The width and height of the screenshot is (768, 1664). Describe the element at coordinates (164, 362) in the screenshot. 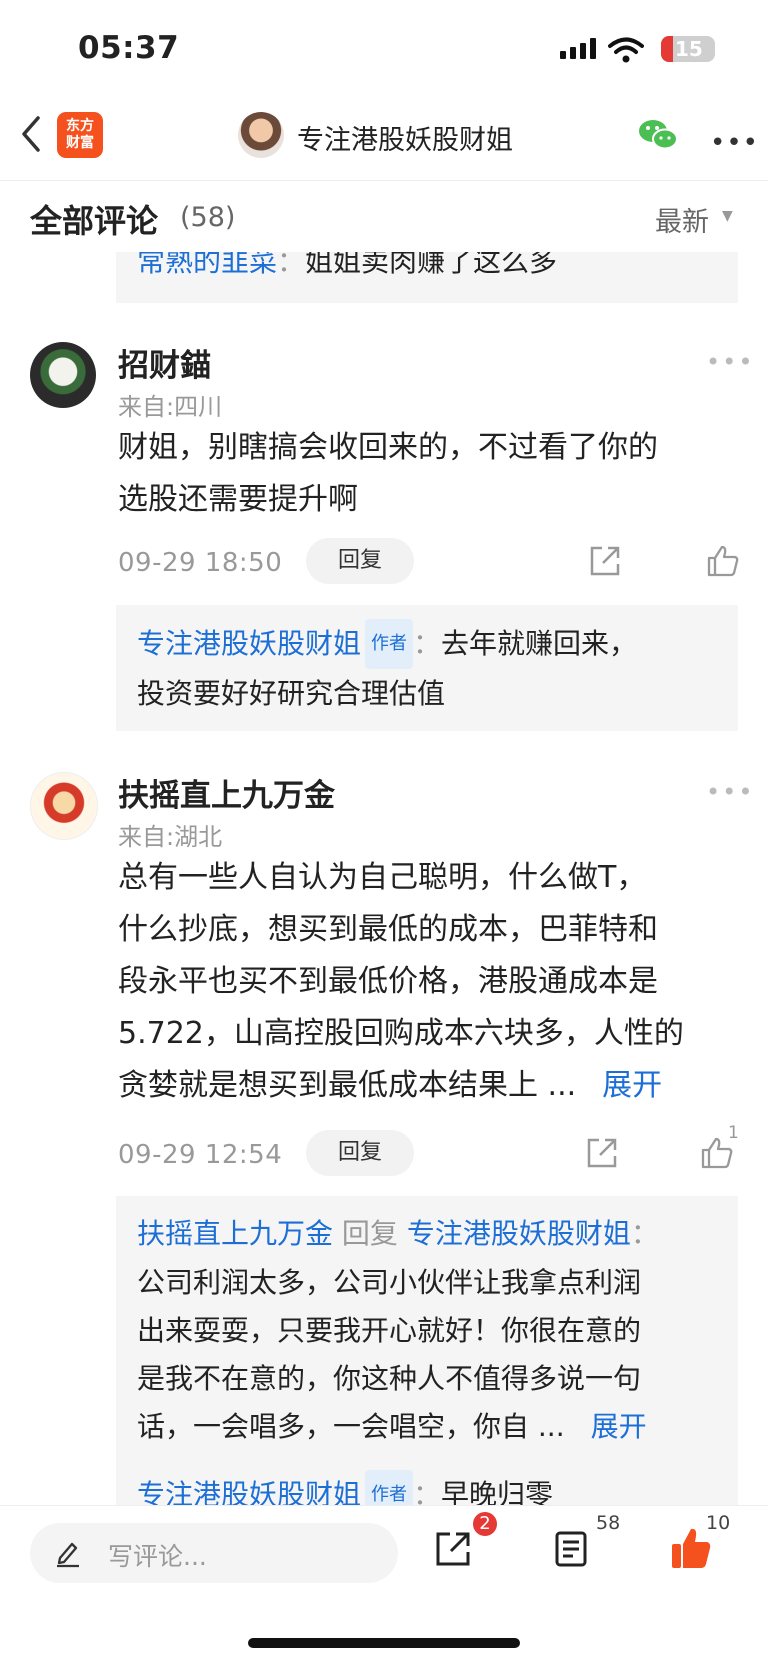

I see `comment-username: 招财錨` at that location.